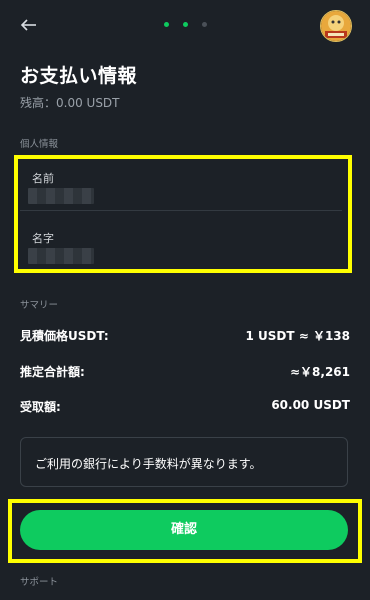 The image size is (370, 600). I want to click on page-title: お支払い情報, so click(79, 76).